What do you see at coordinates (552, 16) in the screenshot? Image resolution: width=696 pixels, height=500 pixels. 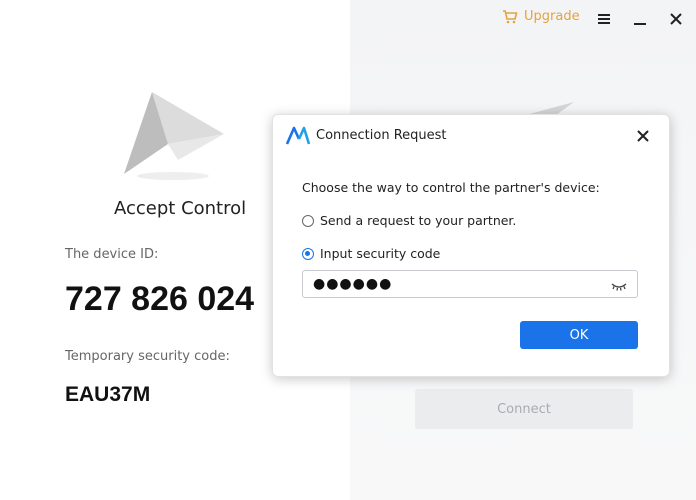 I see `upgrade-label: Upgrade` at bounding box center [552, 16].